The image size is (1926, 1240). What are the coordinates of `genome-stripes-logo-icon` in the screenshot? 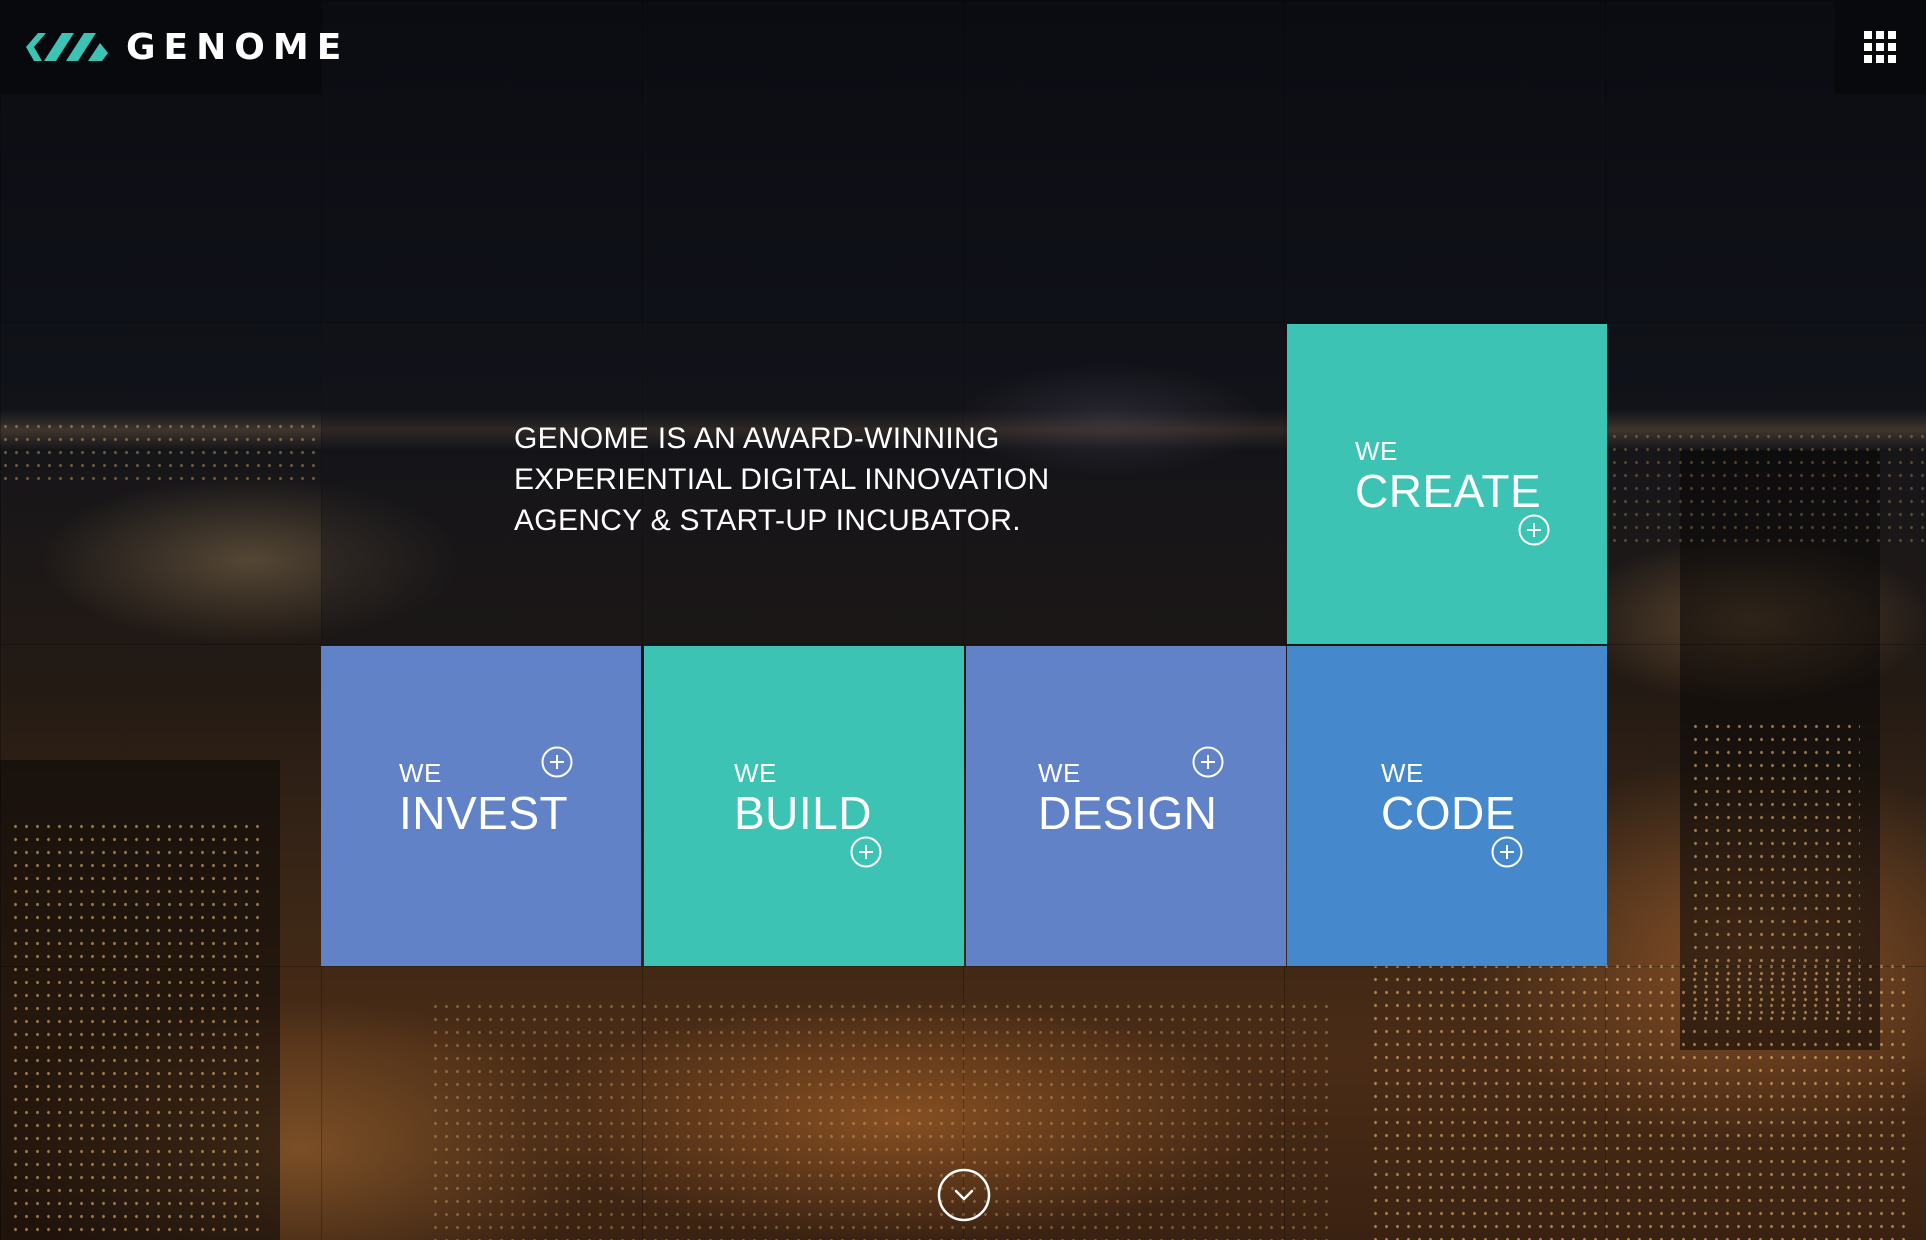 It's located at (67, 47).